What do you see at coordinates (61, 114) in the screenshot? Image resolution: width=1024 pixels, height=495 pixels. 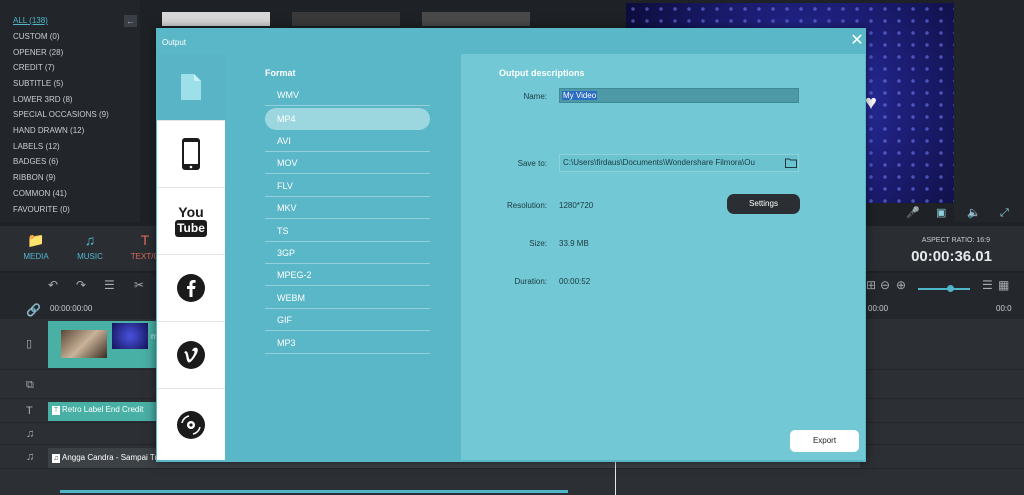 I see `category-special-occasions: SPECIAL OCCASIONS (9)` at bounding box center [61, 114].